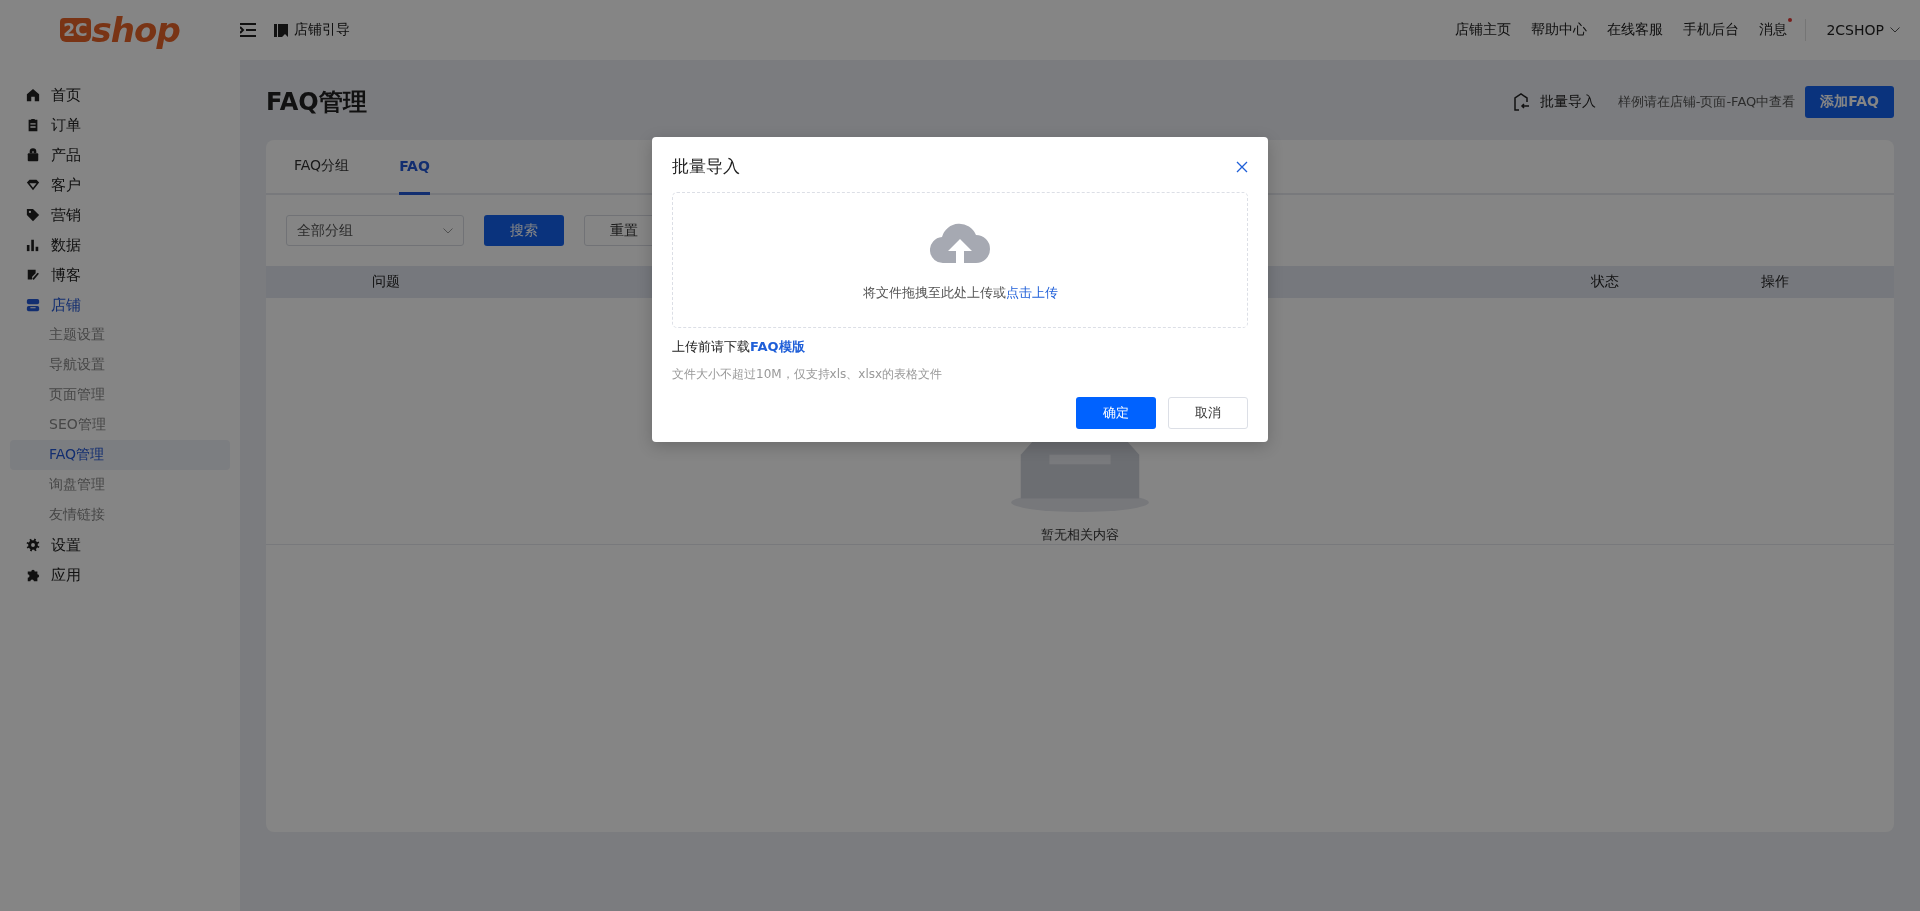 This screenshot has width=1920, height=911. What do you see at coordinates (120, 305) in the screenshot?
I see `sidebar-item: 店铺` at bounding box center [120, 305].